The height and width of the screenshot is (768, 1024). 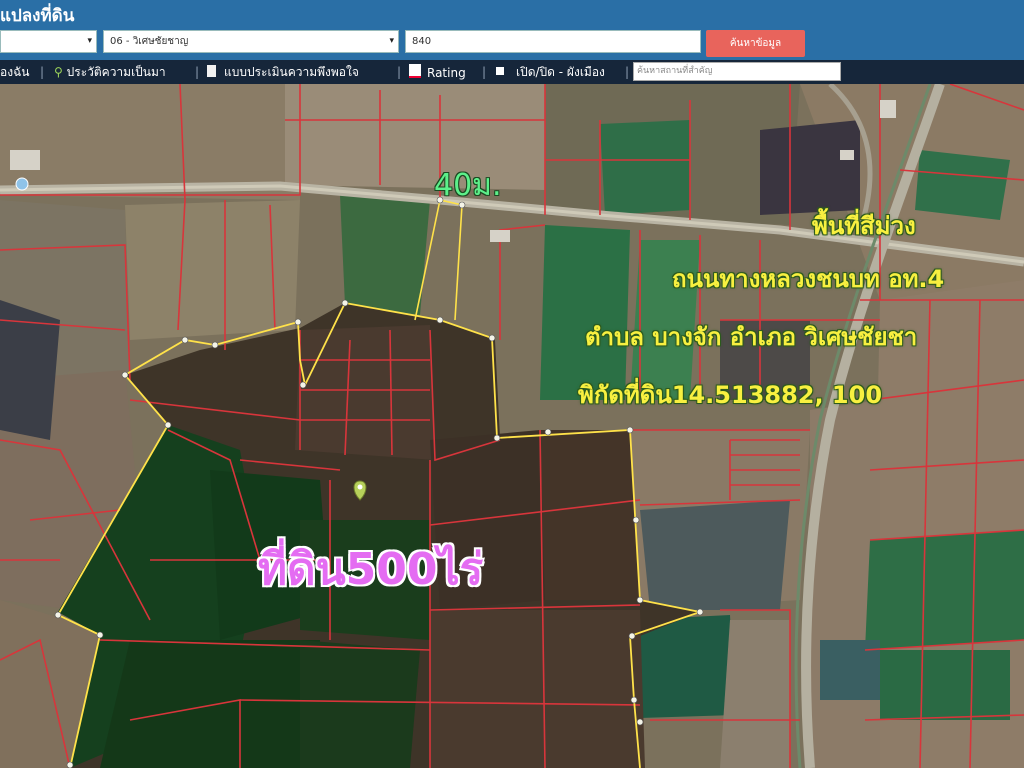 What do you see at coordinates (737, 71) in the screenshot?
I see `place-search-input: ค้นหาสถานที่สำคัญ` at bounding box center [737, 71].